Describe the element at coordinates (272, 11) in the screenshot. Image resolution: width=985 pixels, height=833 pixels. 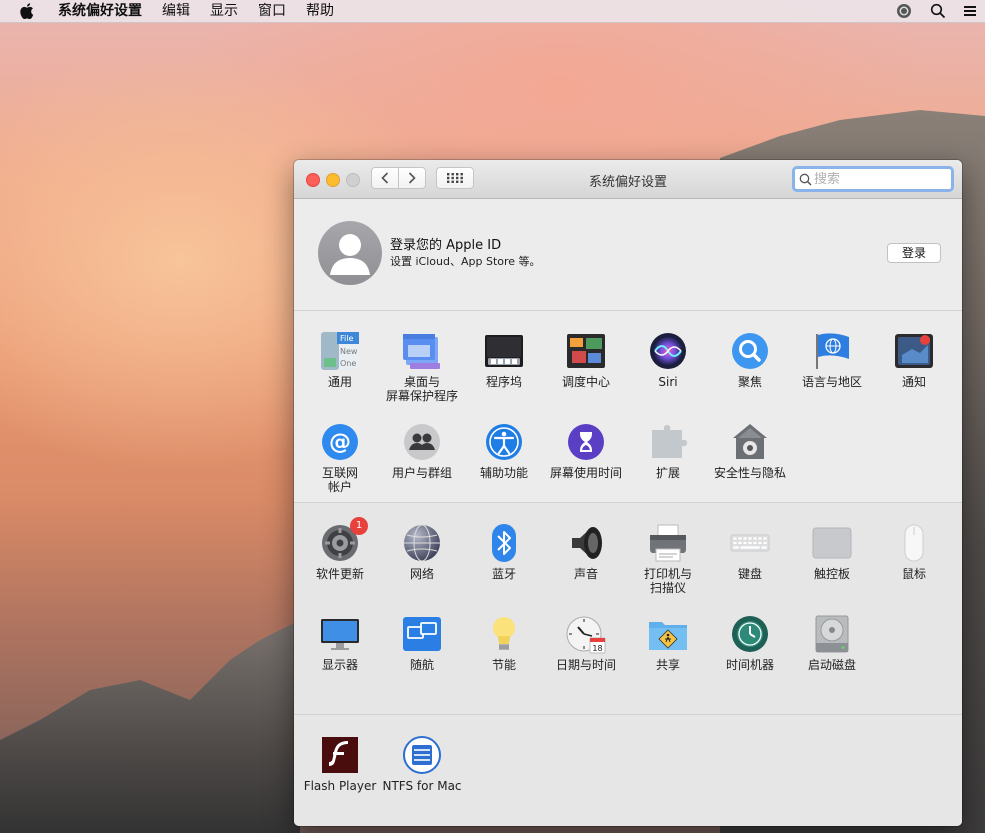
I see `menu-window: 窗口` at that location.